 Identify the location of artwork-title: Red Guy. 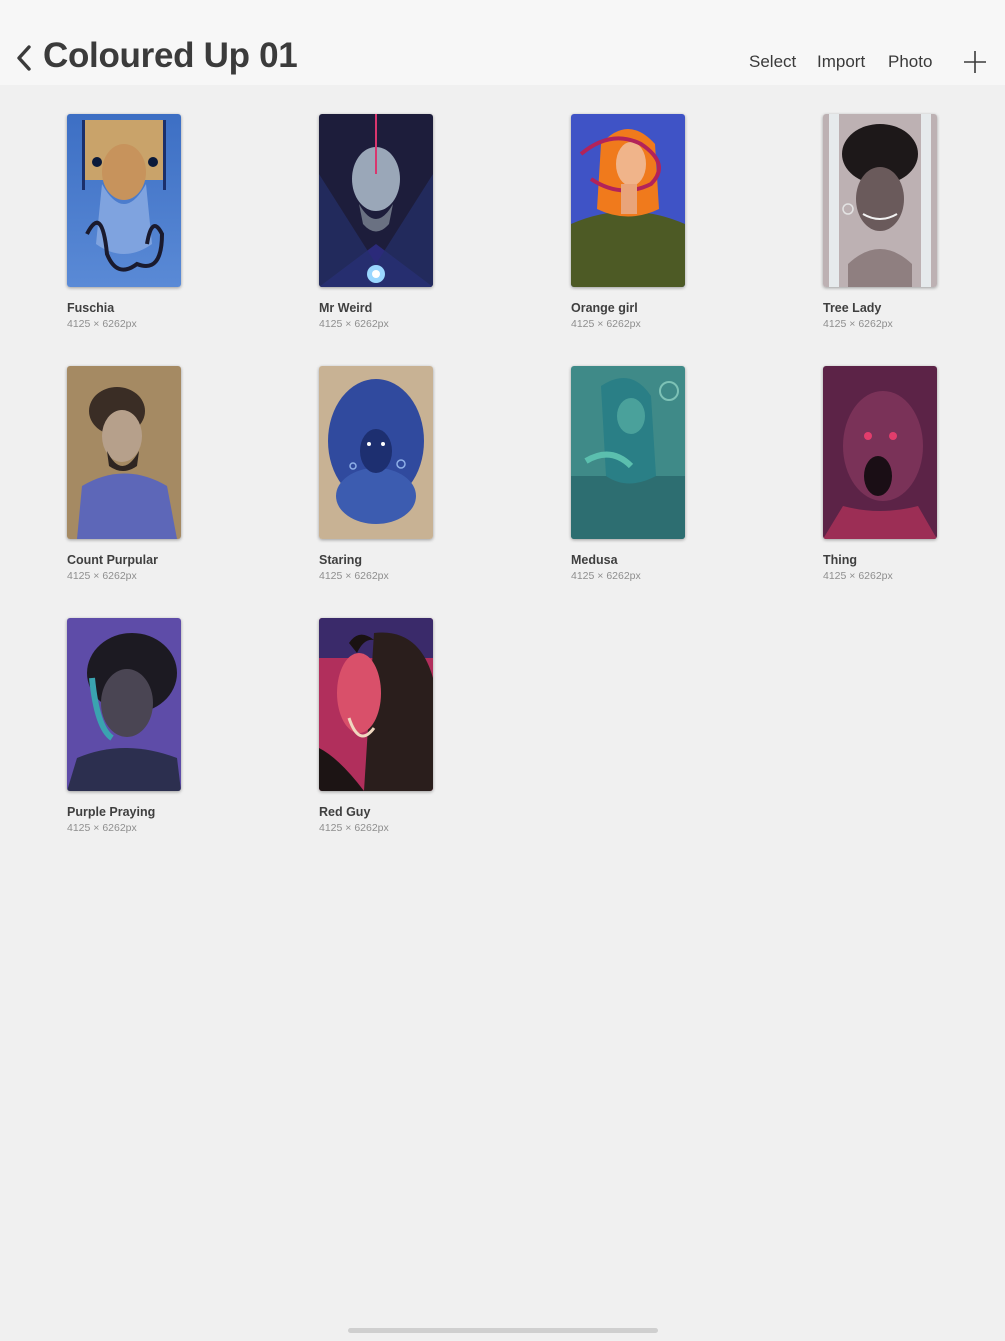
(345, 812).